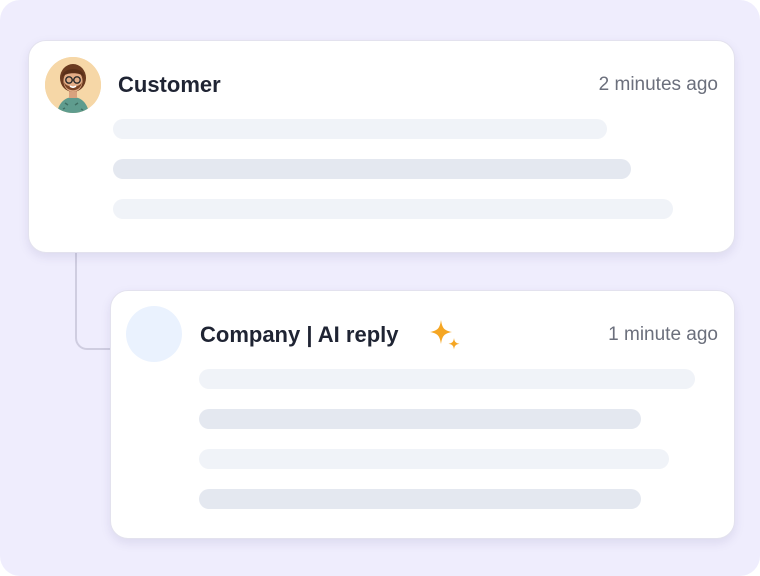 This screenshot has height=576, width=760. I want to click on message-timestamp: 1 minute ago, so click(663, 334).